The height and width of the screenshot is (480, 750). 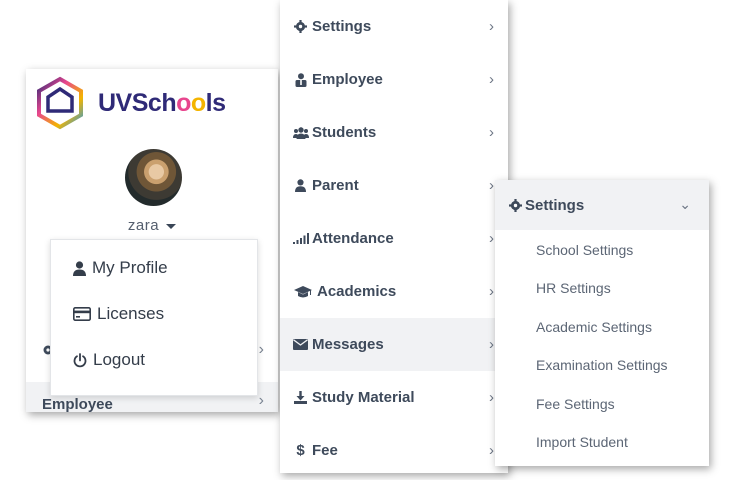 What do you see at coordinates (171, 226) in the screenshot?
I see `caret-down-icon` at bounding box center [171, 226].